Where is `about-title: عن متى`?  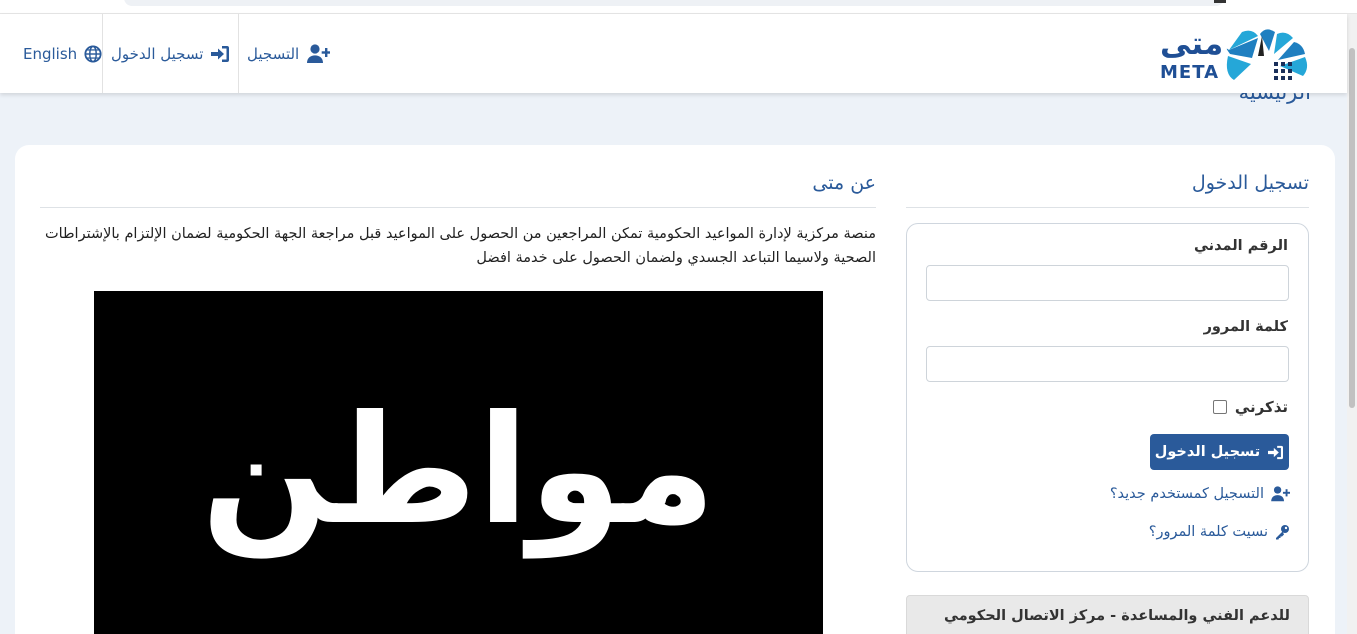 about-title: عن متى is located at coordinates (844, 183).